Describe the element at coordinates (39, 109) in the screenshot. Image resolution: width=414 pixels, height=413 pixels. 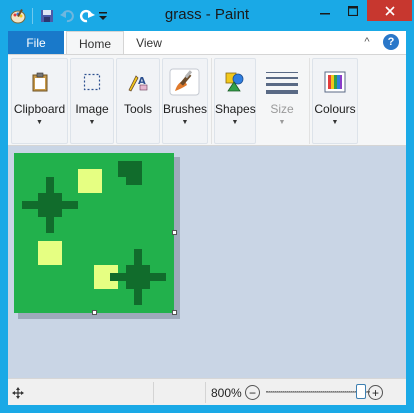
I see `clipboard-label: Clipboard` at that location.